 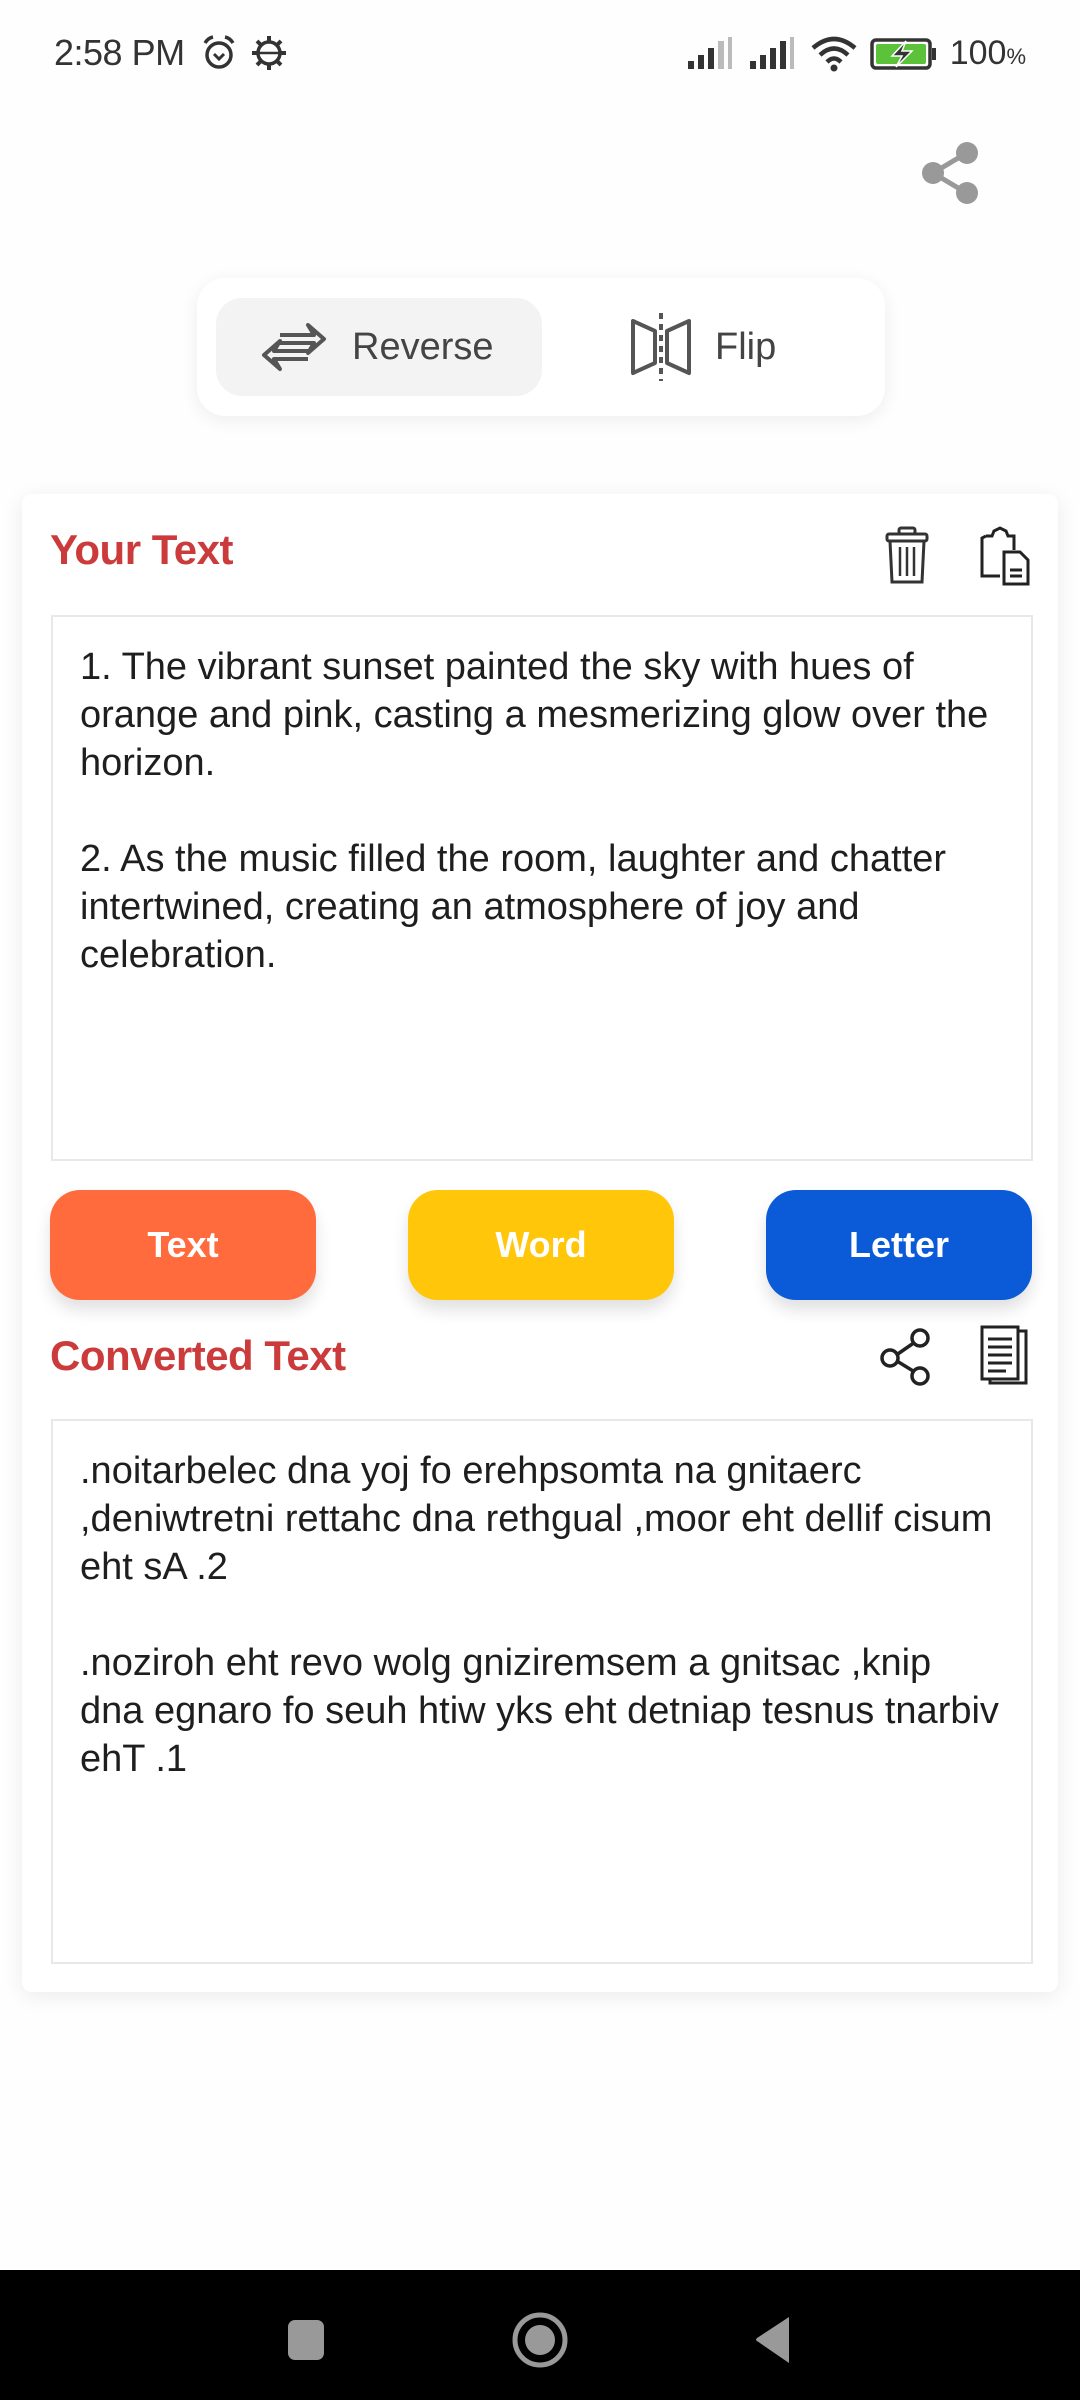 I want to click on navigation-bar, so click(x=540, y=2335).